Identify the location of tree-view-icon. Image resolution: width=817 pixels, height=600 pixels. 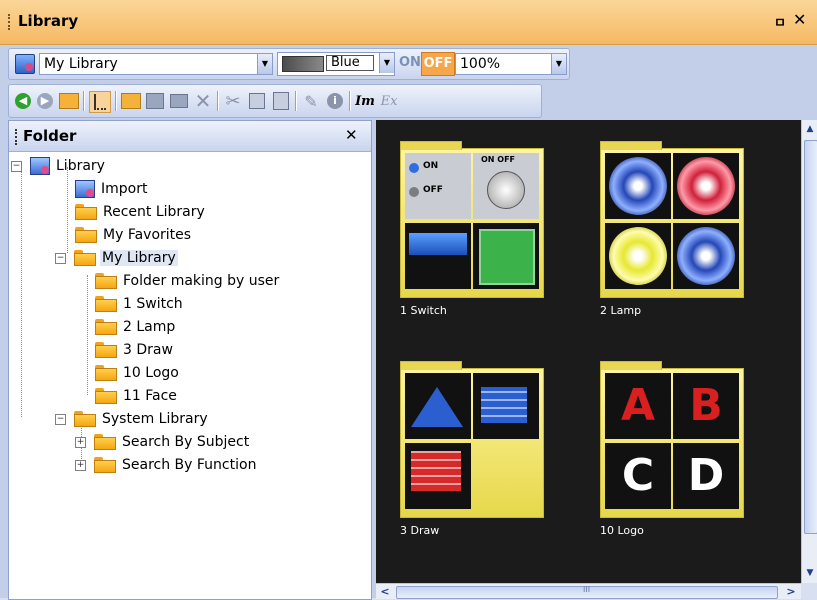
(100, 102).